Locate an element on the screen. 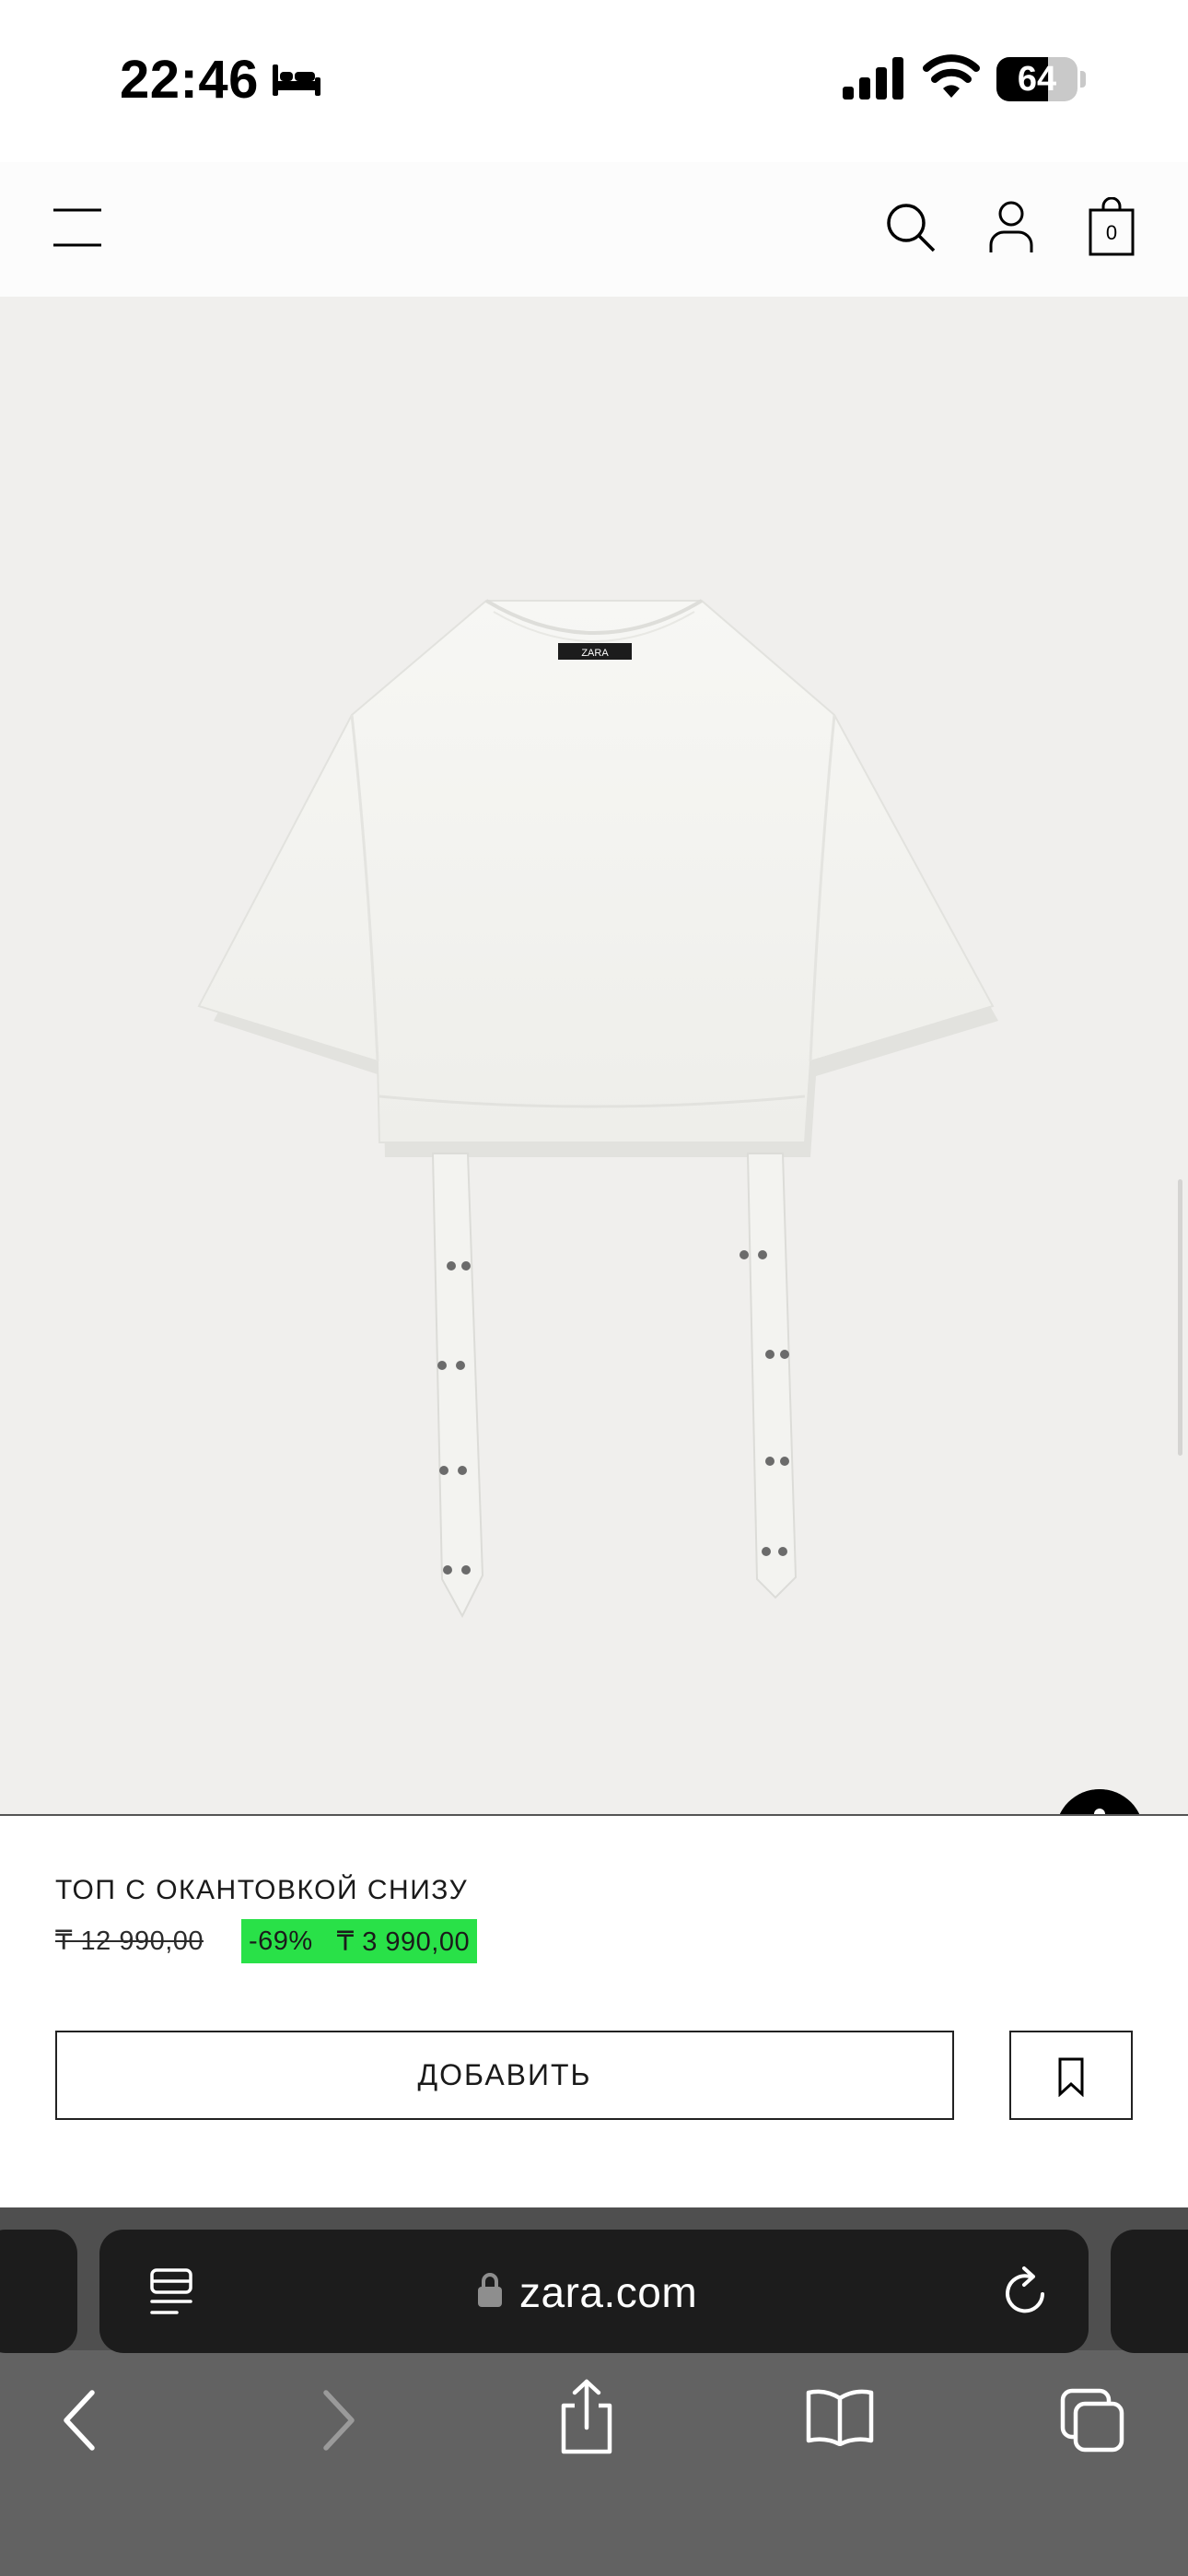 This screenshot has width=1188, height=2576. url-text: zara.com is located at coordinates (608, 2292).